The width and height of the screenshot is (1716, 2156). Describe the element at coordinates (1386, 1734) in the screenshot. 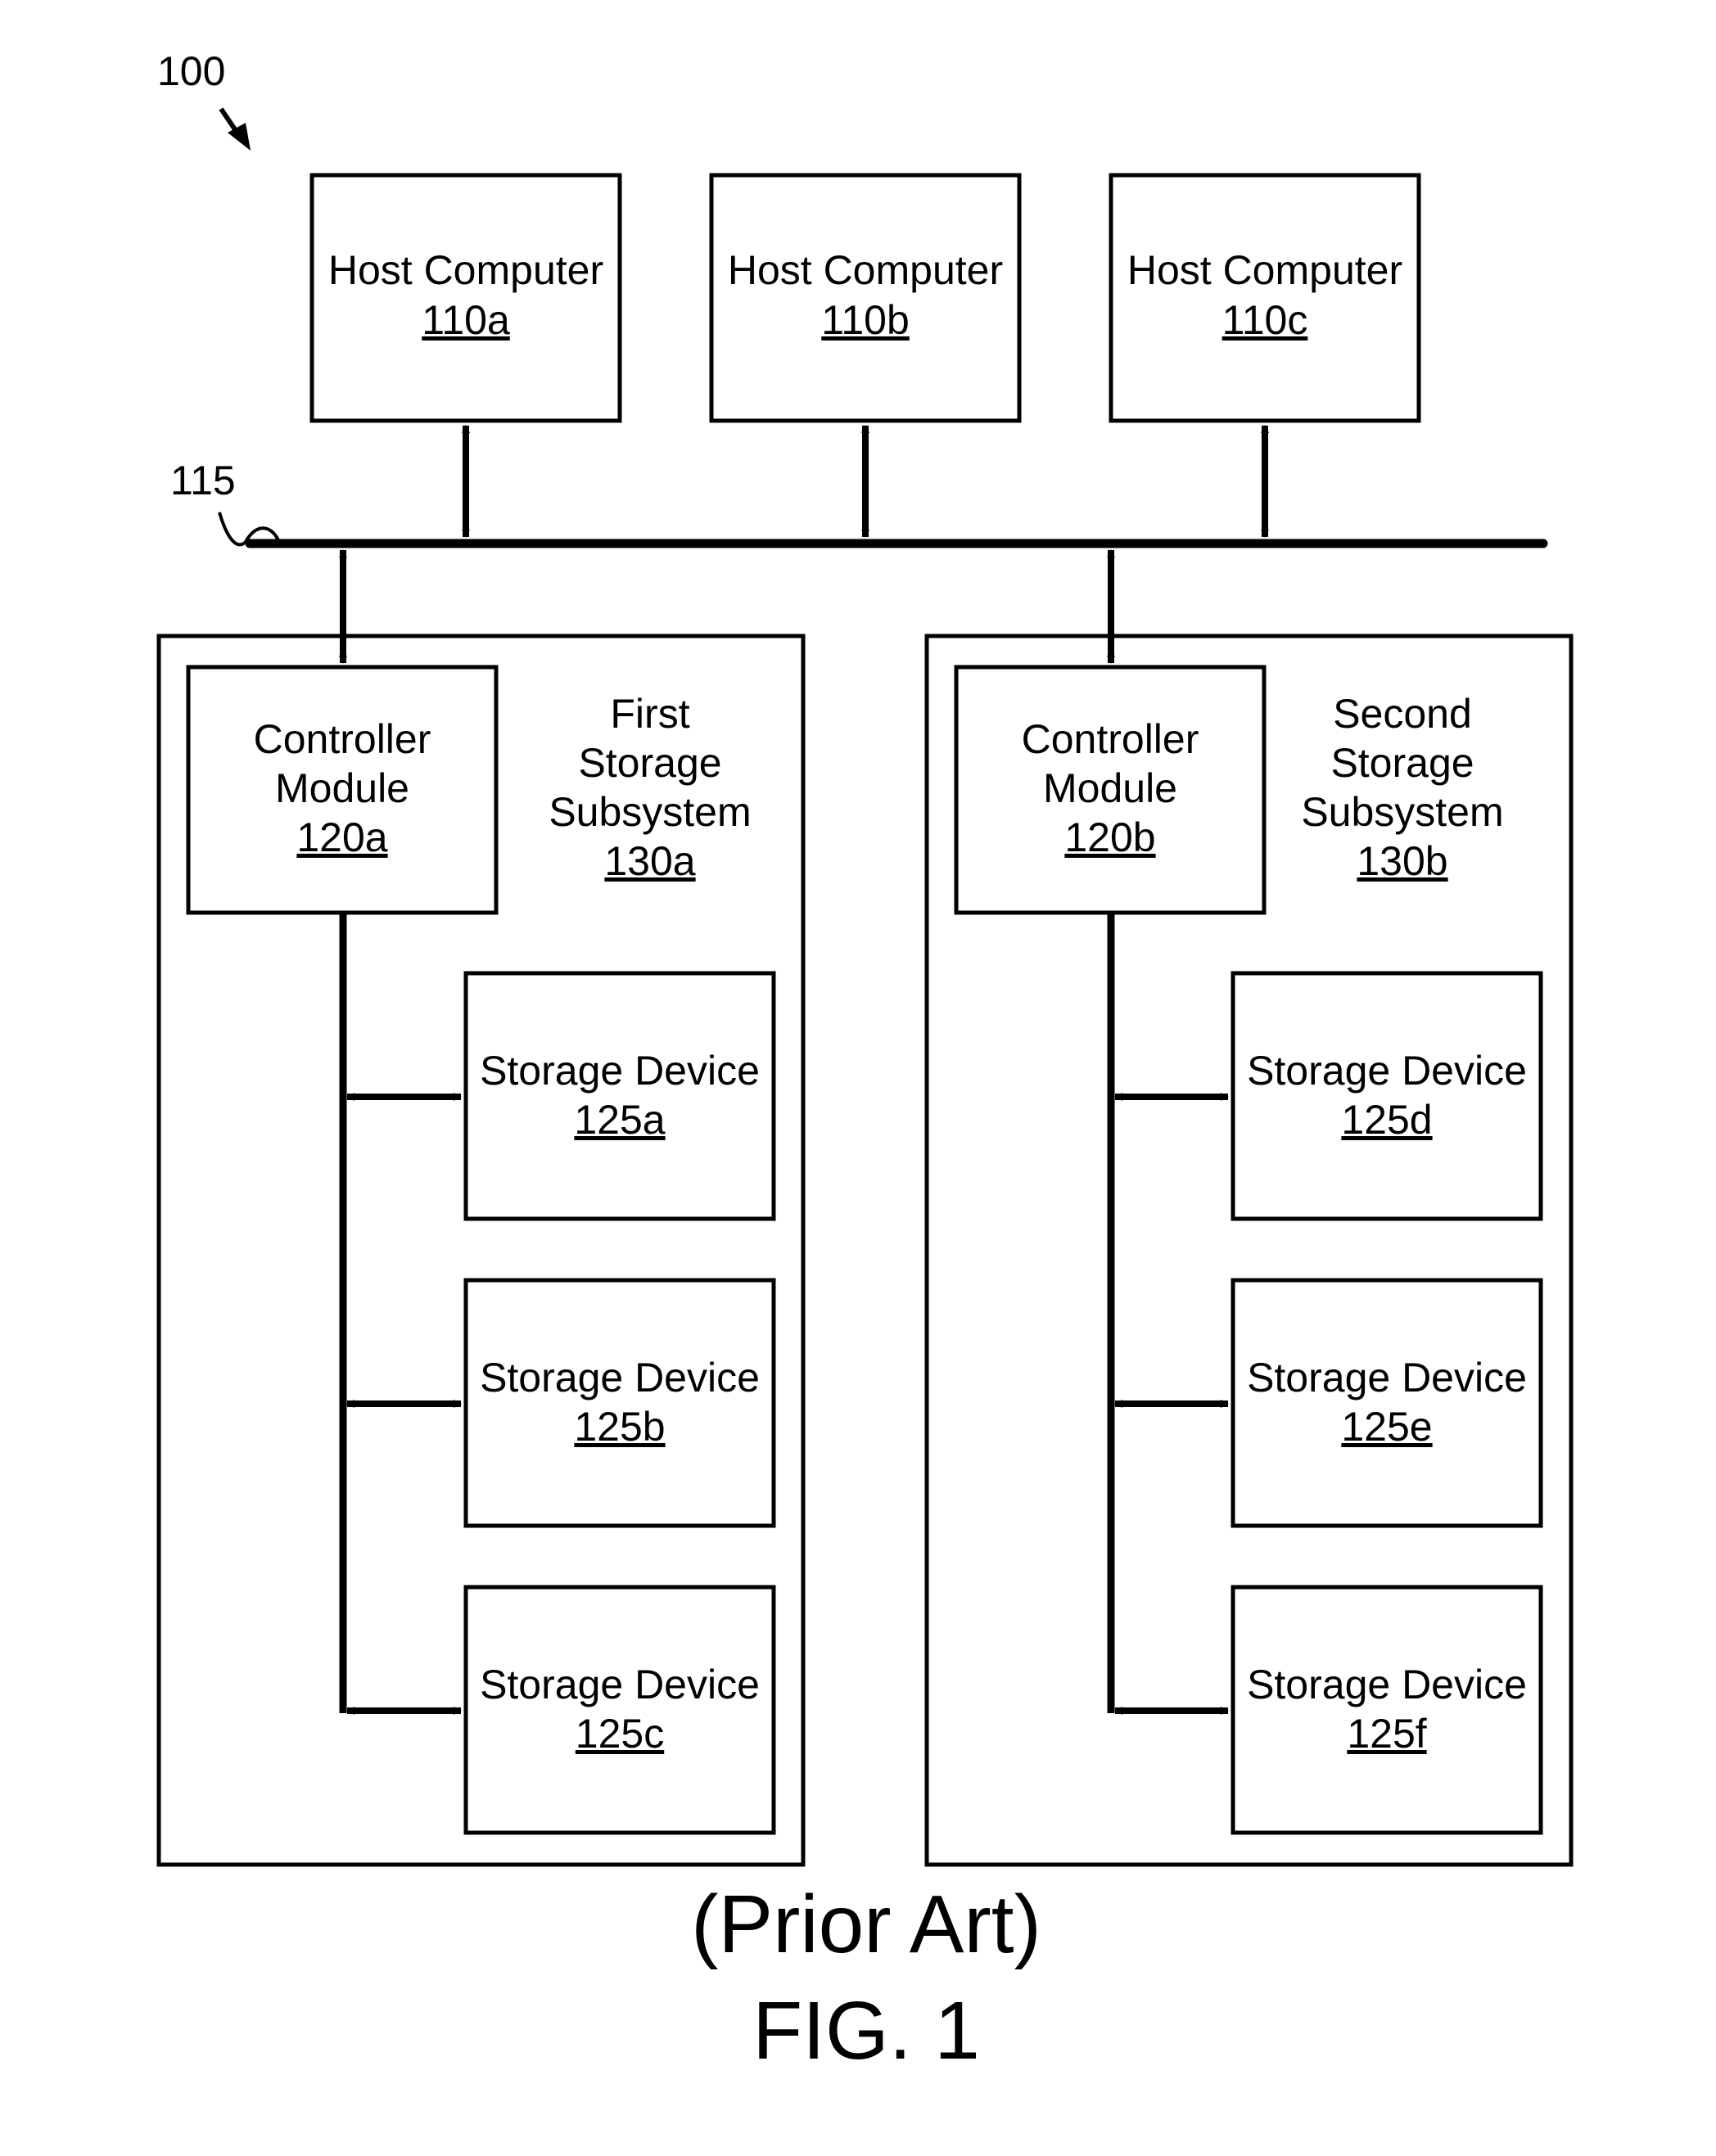

I see `device-ref: 125f` at that location.